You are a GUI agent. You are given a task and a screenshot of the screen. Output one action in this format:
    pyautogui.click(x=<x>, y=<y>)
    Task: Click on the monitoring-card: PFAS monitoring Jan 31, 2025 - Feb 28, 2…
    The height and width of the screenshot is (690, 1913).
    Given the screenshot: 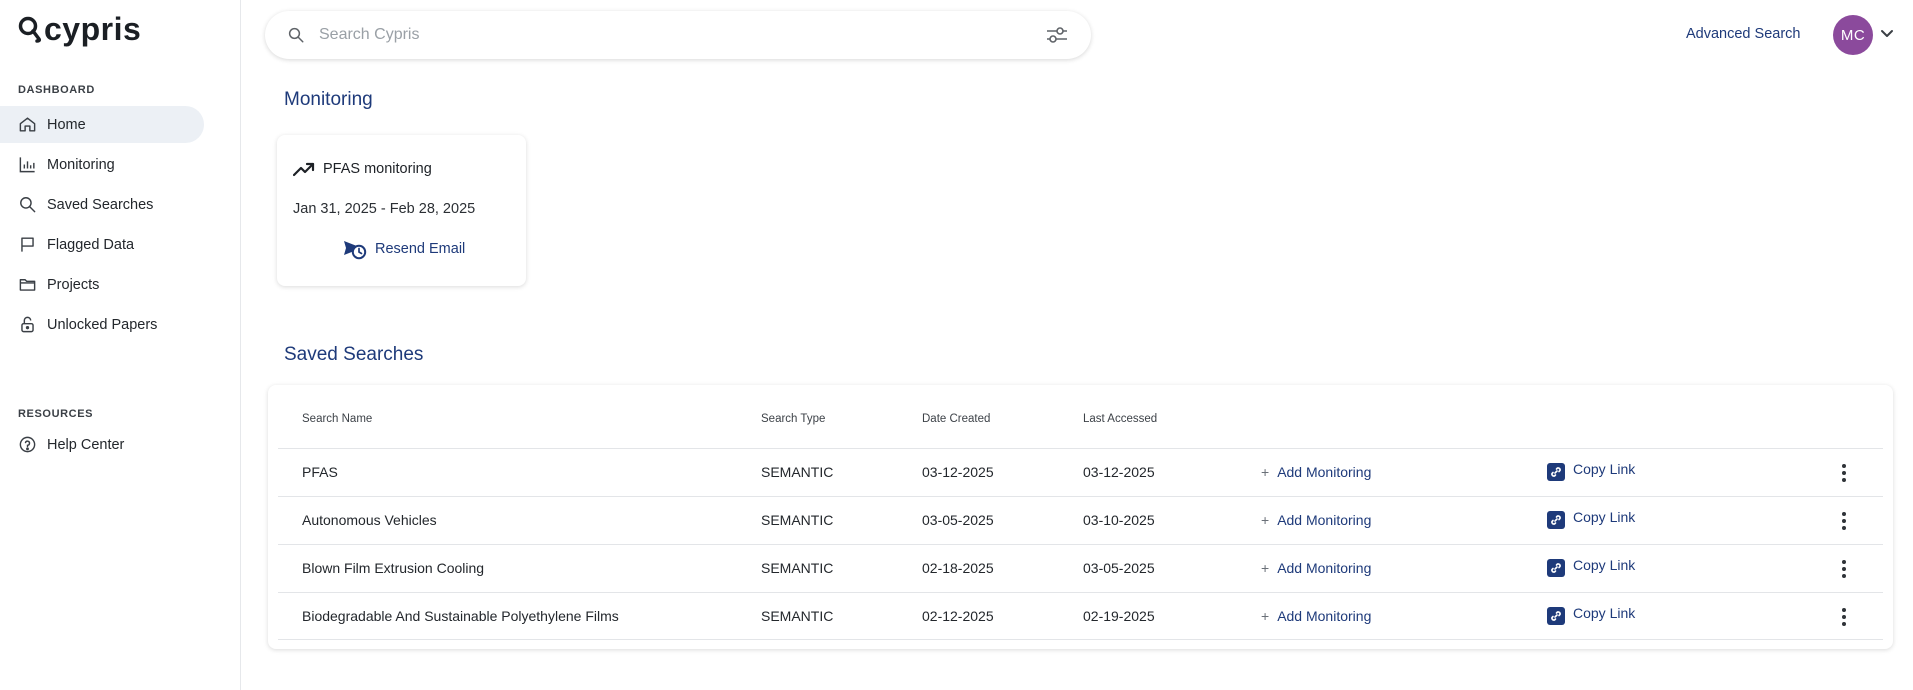 What is the action you would take?
    pyautogui.click(x=401, y=210)
    